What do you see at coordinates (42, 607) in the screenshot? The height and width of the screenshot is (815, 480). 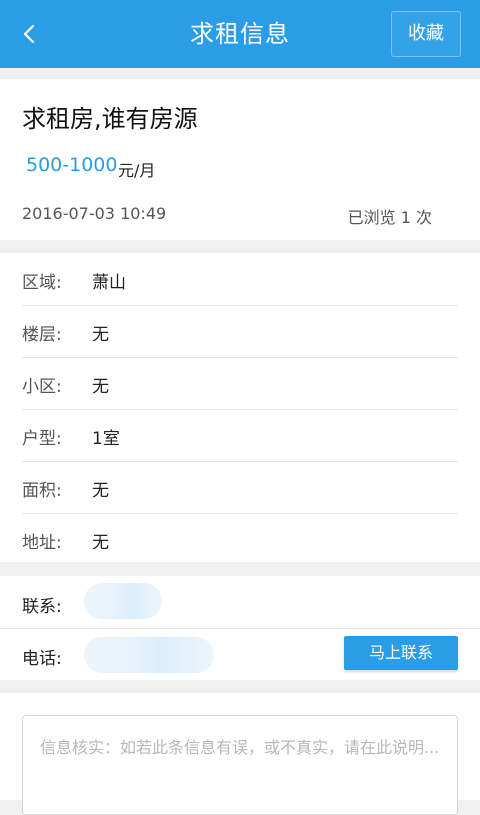 I see `contact-label: 联系:` at bounding box center [42, 607].